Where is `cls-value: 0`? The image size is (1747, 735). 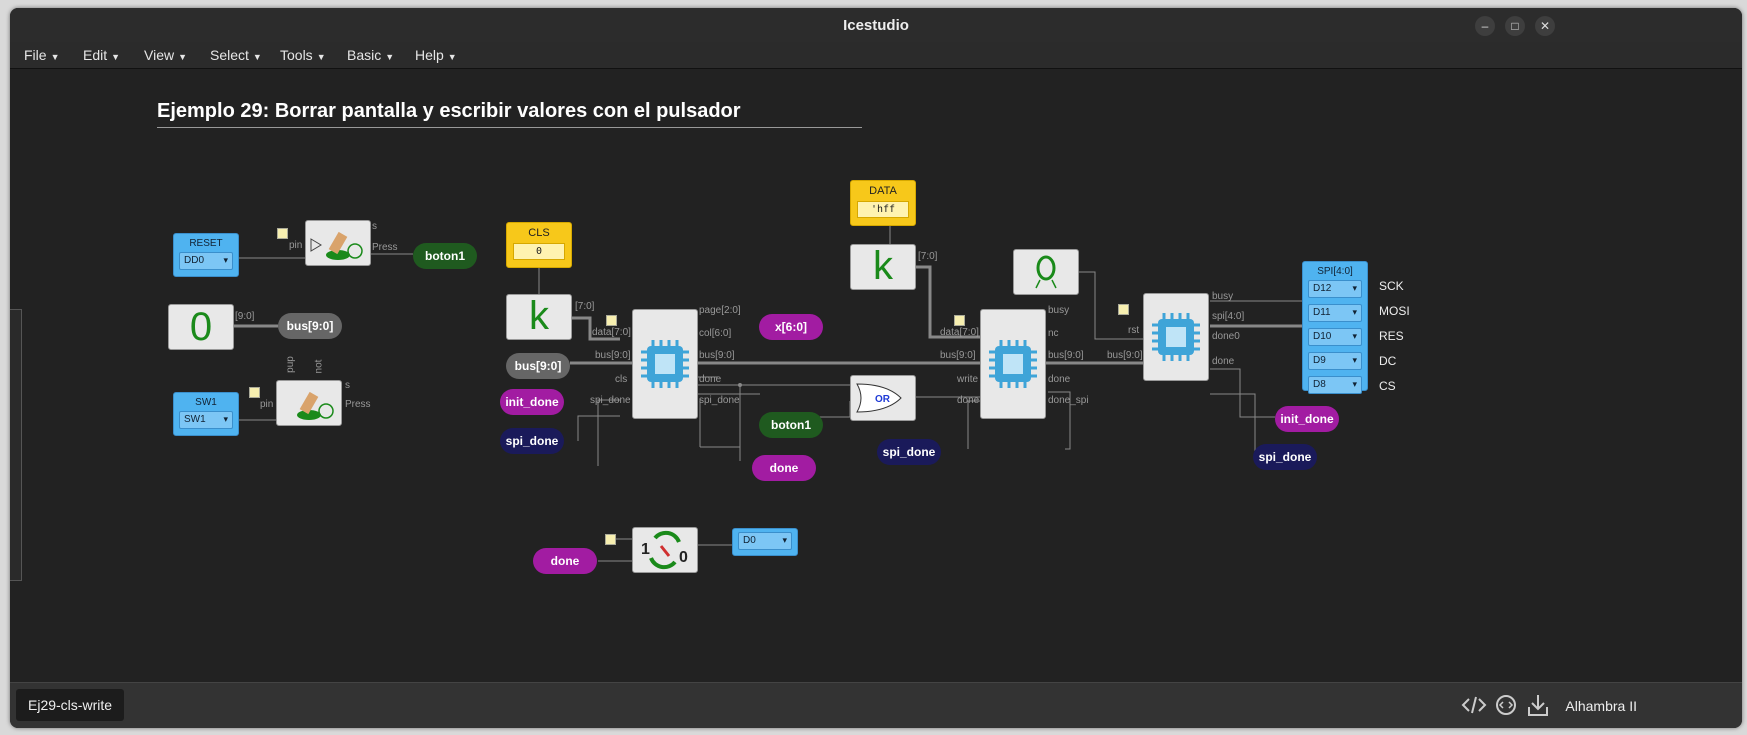
cls-value: 0 is located at coordinates (539, 251).